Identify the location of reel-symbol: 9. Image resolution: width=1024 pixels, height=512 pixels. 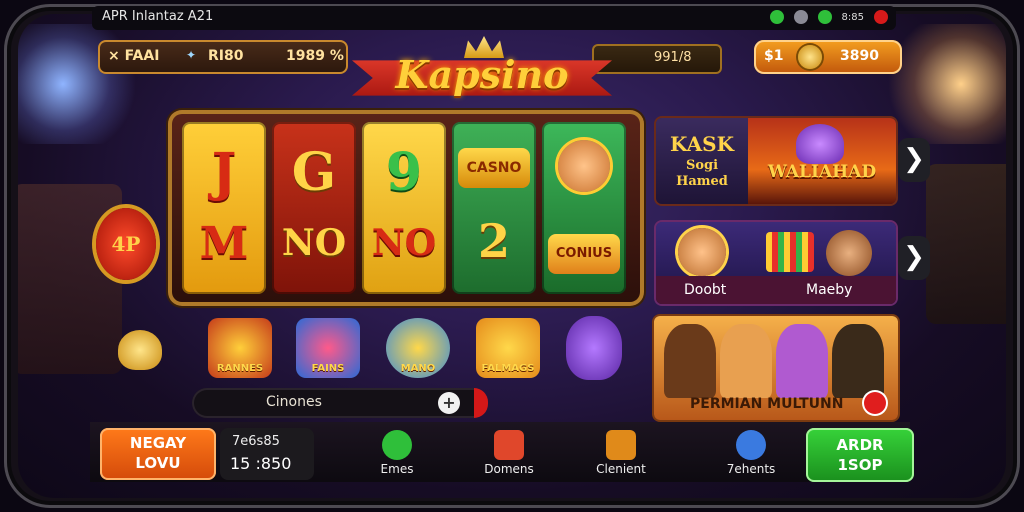
(404, 172).